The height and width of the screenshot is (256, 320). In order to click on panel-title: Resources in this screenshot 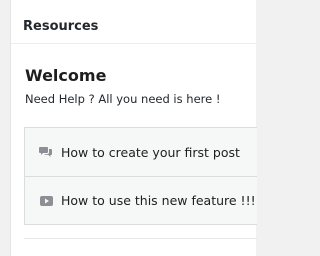, I will do `click(133, 22)`.